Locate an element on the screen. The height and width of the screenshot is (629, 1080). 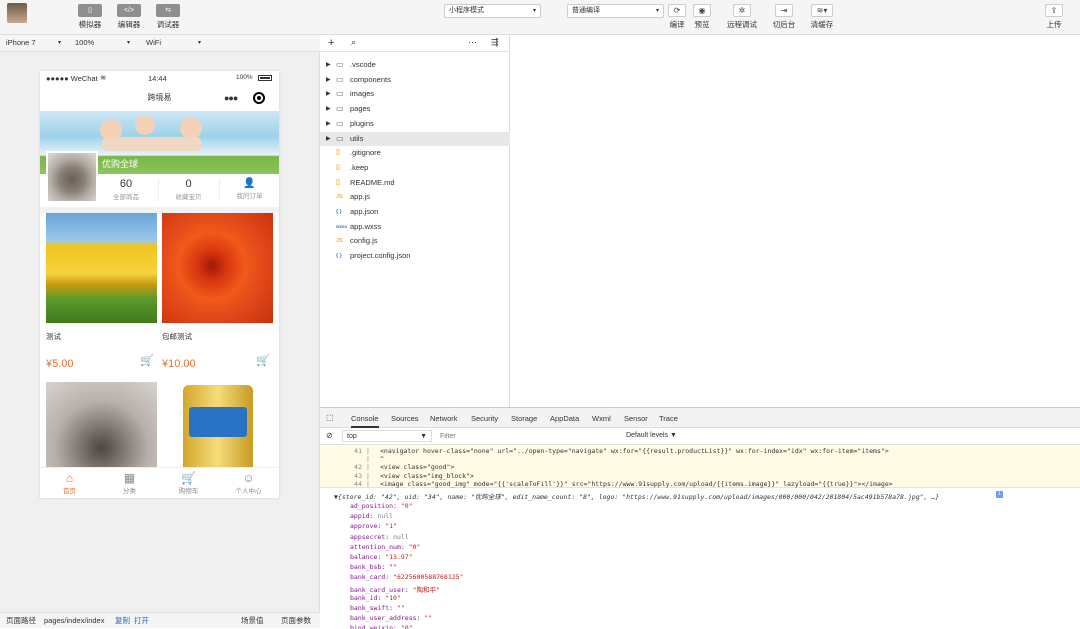
file-tree-item: { } app.json is located at coordinates (415, 212).